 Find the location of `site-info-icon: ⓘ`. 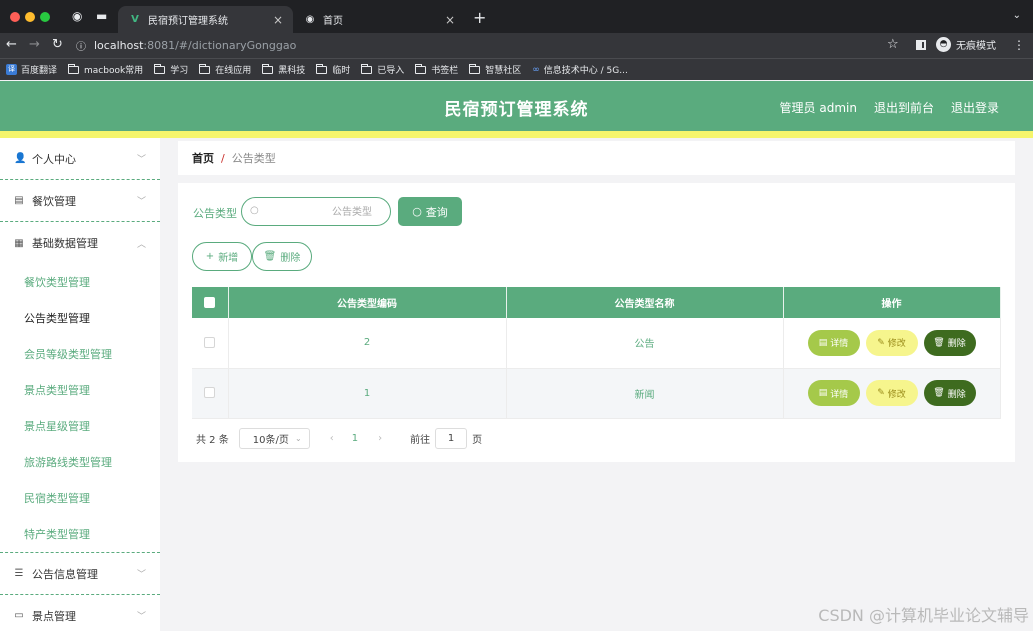

site-info-icon: ⓘ is located at coordinates (81, 45).